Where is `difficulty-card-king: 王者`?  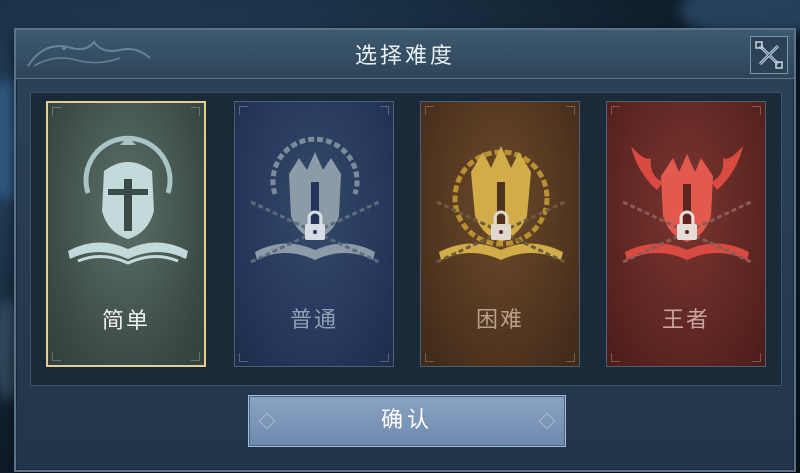 difficulty-card-king: 王者 is located at coordinates (686, 234).